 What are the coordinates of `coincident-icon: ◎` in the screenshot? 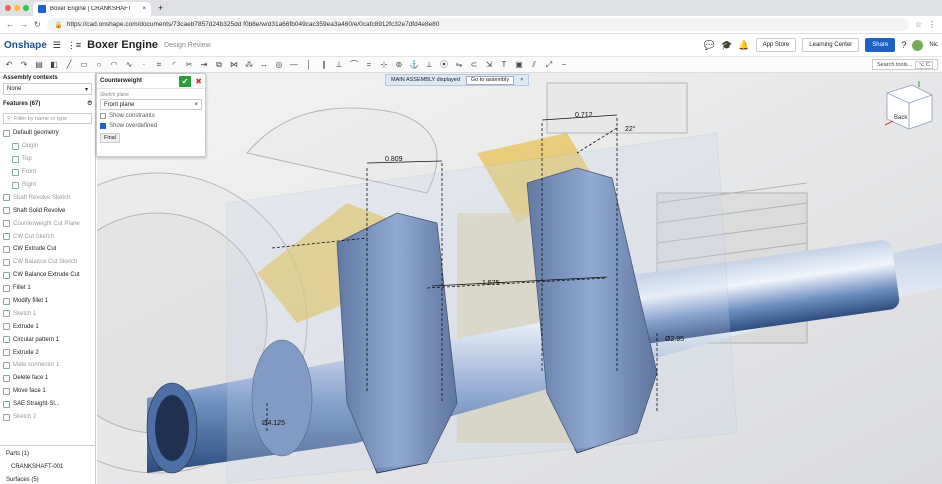 It's located at (279, 64).